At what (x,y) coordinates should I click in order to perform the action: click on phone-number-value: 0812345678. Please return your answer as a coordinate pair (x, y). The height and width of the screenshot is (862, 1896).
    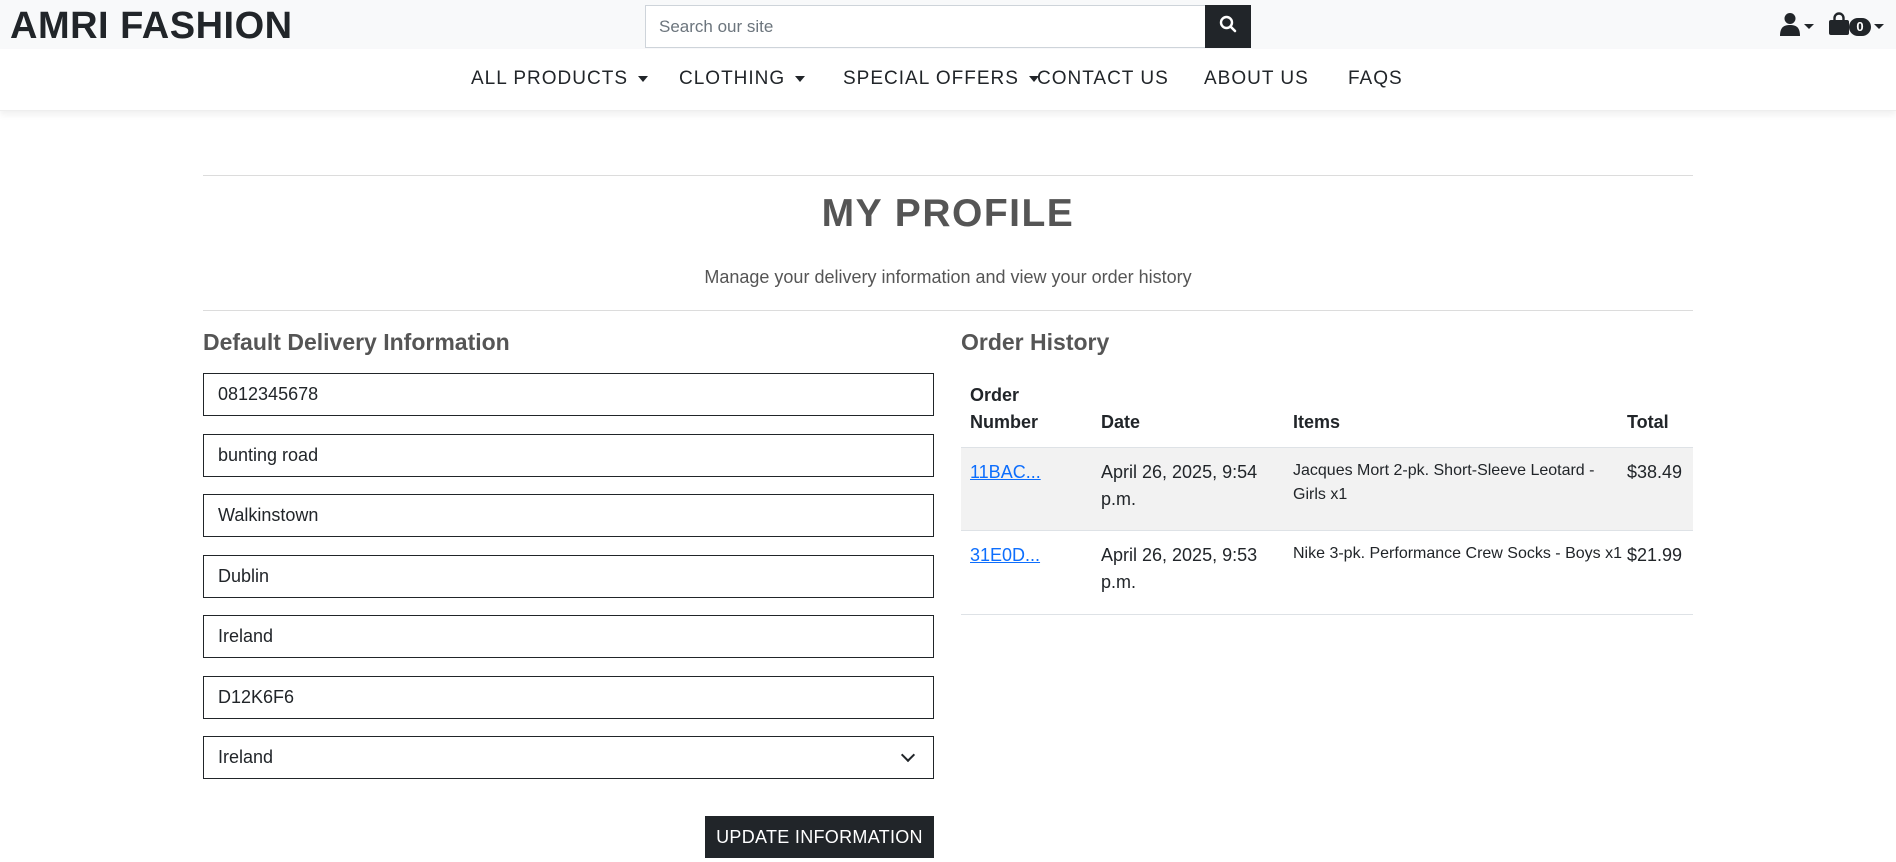
    Looking at the image, I should click on (268, 394).